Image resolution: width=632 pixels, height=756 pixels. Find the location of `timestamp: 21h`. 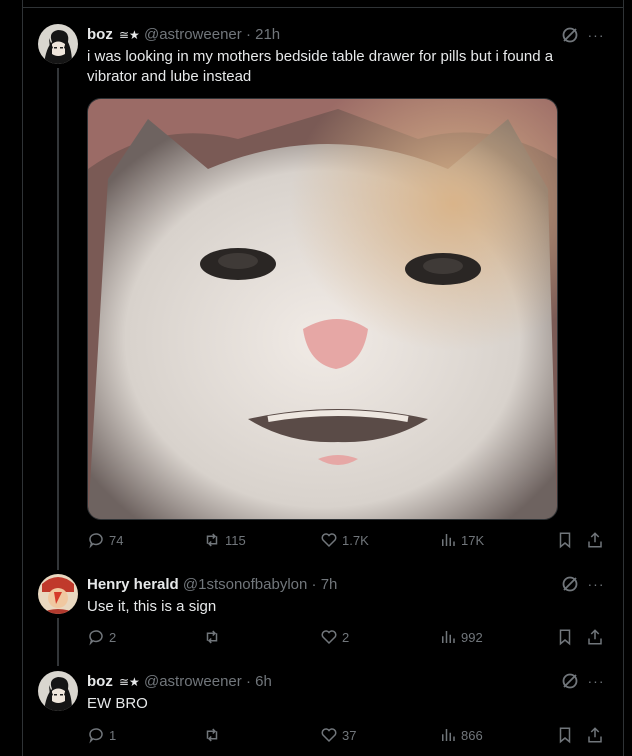

timestamp: 21h is located at coordinates (267, 34).